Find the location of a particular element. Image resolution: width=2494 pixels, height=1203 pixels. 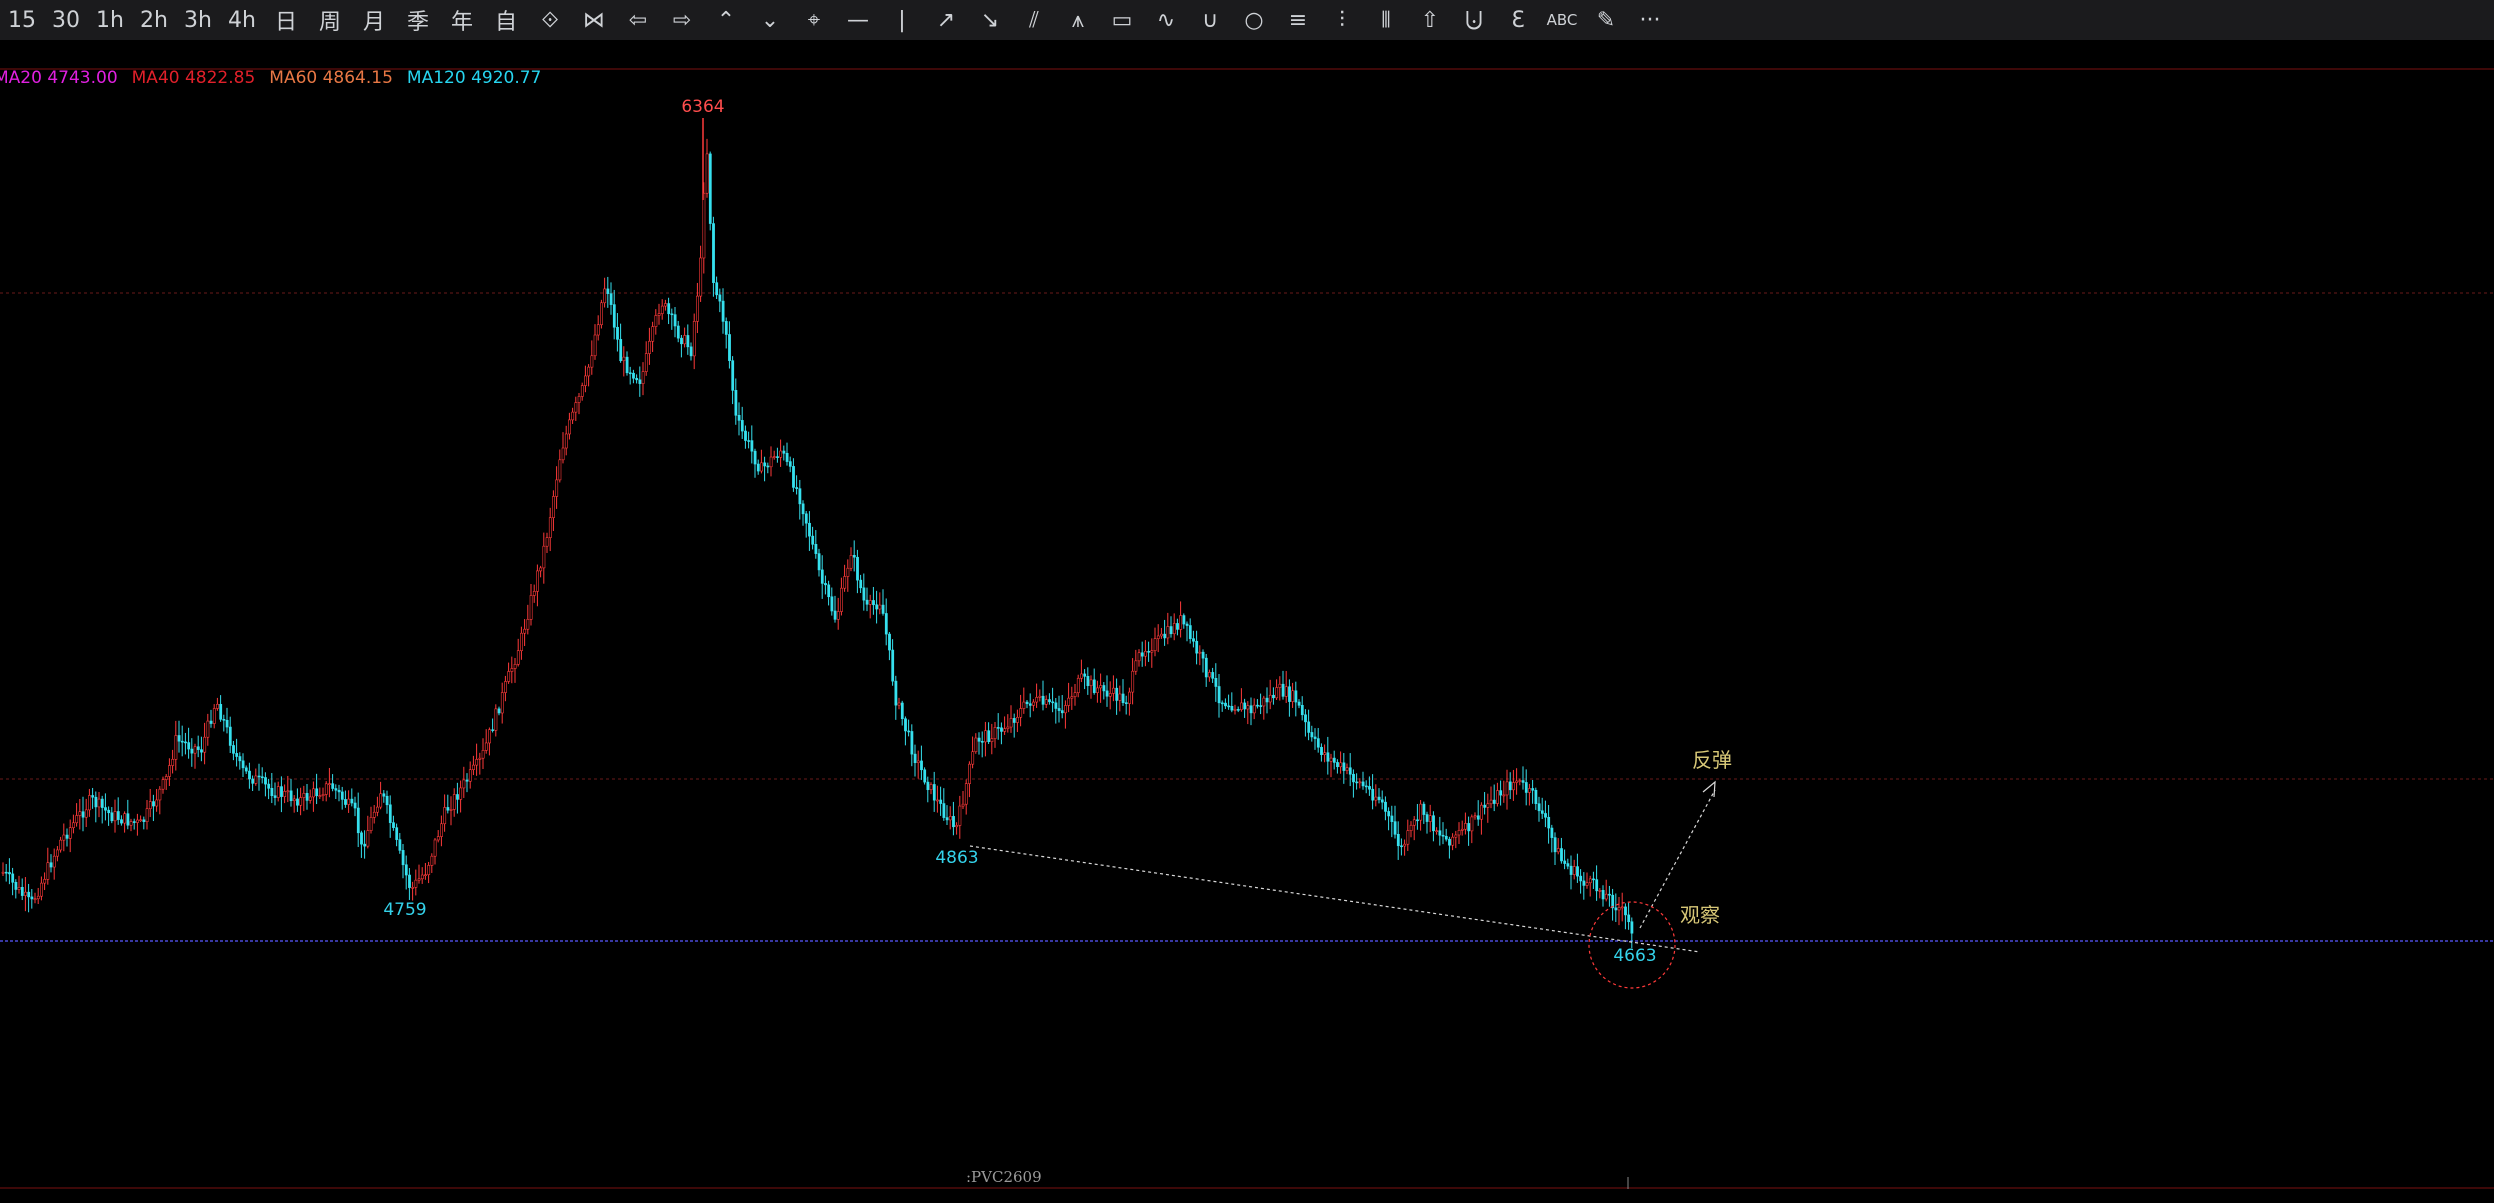

period-button-1: 30 is located at coordinates (66, 20).